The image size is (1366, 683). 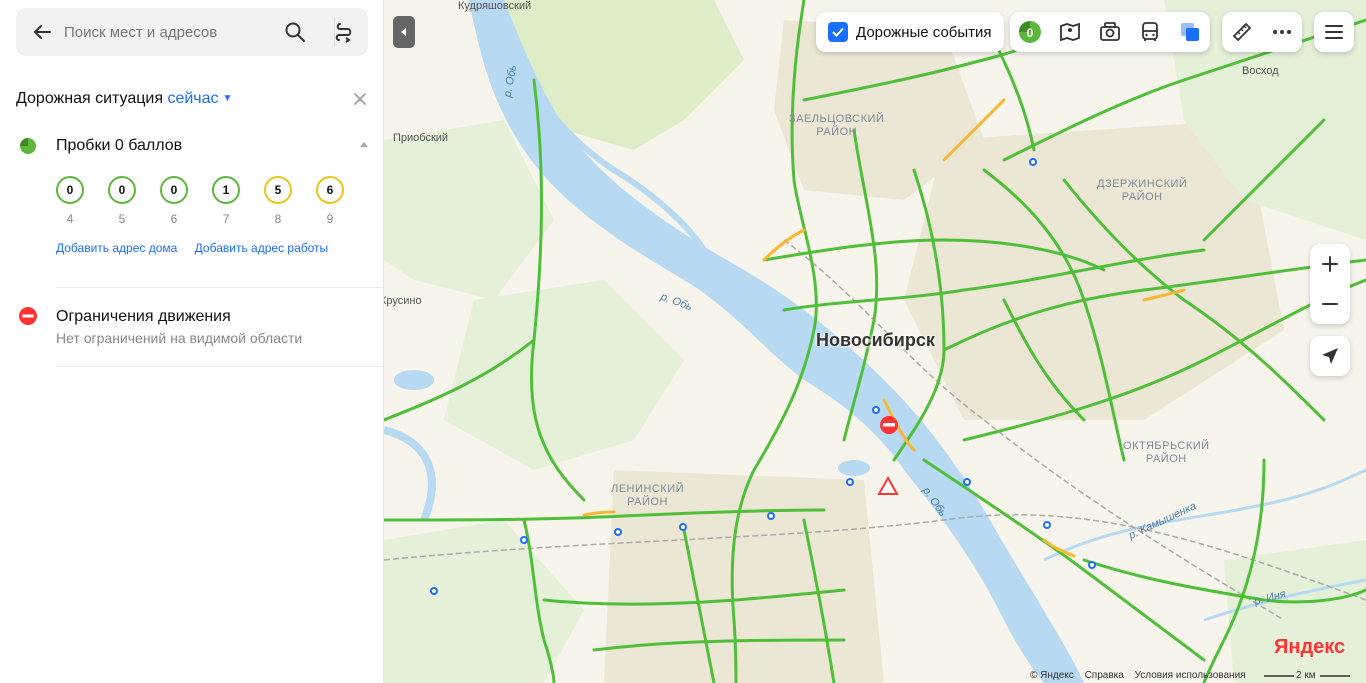 I want to click on panorama-icon, so click(x=1070, y=32).